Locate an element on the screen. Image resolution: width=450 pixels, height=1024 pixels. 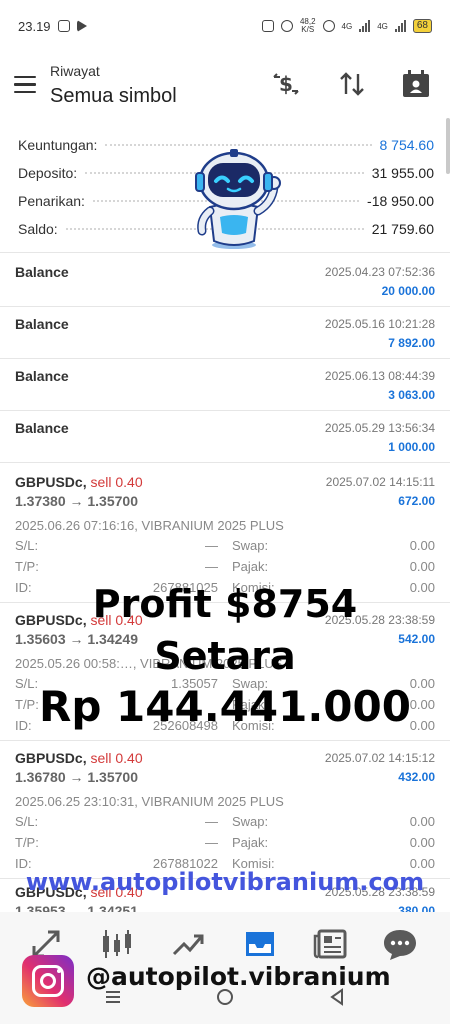
app-header: Riwayat Semua simbol $ is located at coordinates (225, 88).